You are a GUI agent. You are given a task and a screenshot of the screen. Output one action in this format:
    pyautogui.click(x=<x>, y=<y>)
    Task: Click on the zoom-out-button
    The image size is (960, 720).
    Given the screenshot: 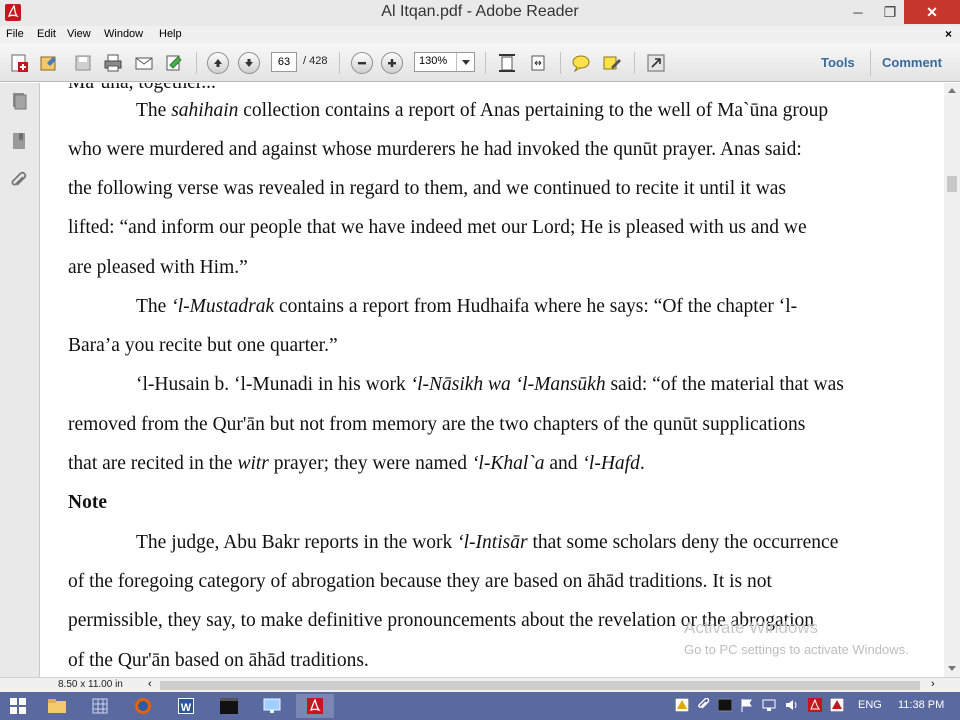 What is the action you would take?
    pyautogui.click(x=362, y=63)
    